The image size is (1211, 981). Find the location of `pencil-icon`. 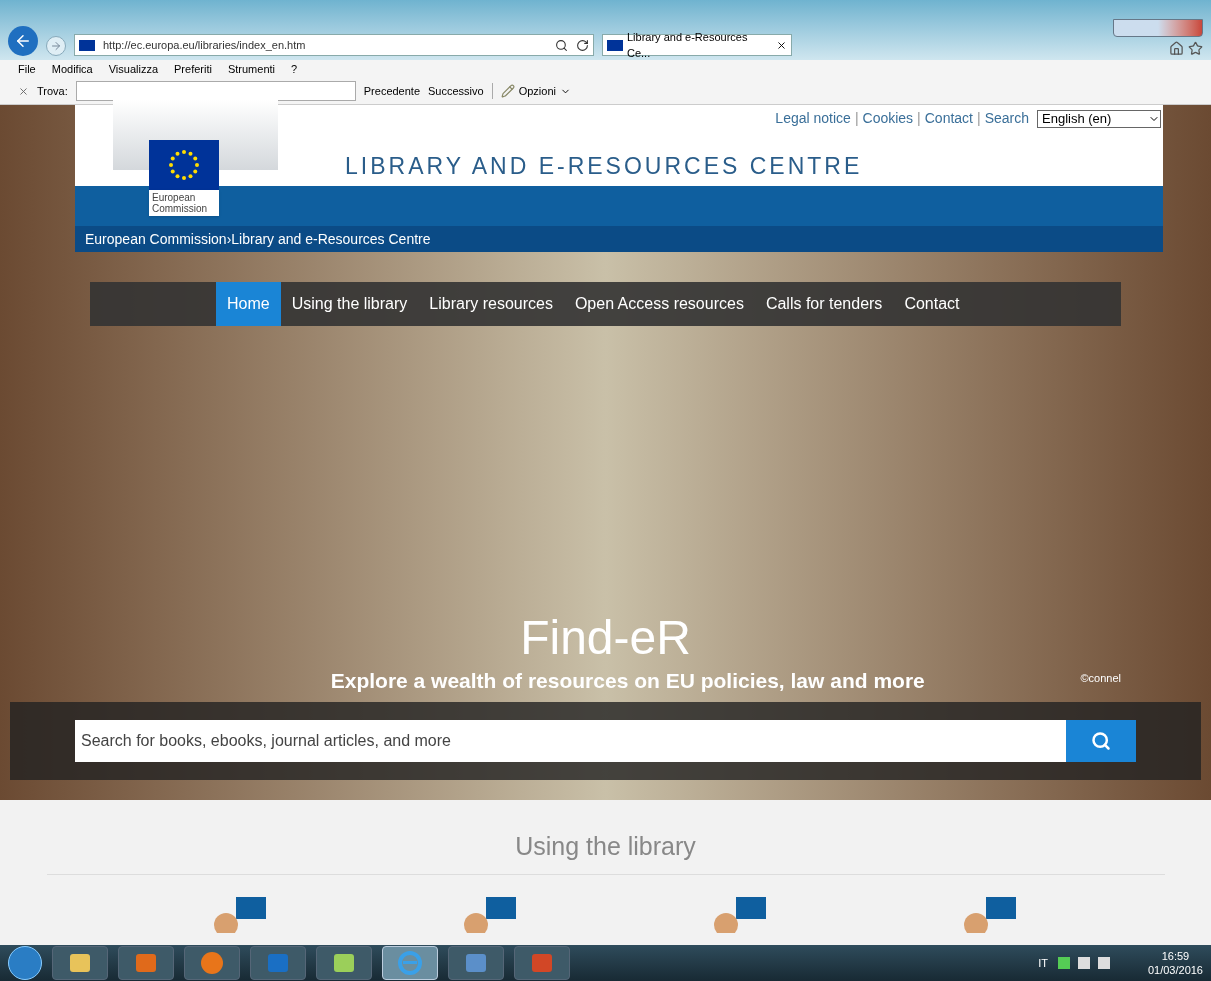

pencil-icon is located at coordinates (507, 91).